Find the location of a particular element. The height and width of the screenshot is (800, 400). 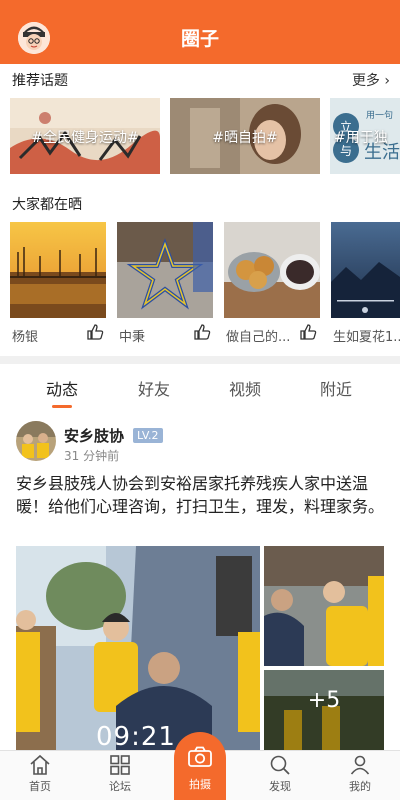

active-tab-indicator is located at coordinates (62, 406).